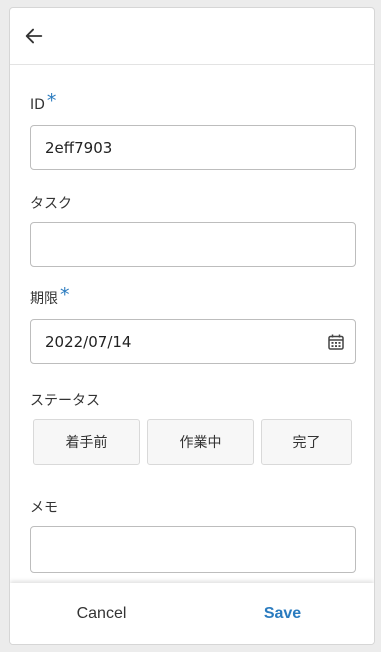 The height and width of the screenshot is (652, 381). I want to click on memo-input, so click(193, 549).